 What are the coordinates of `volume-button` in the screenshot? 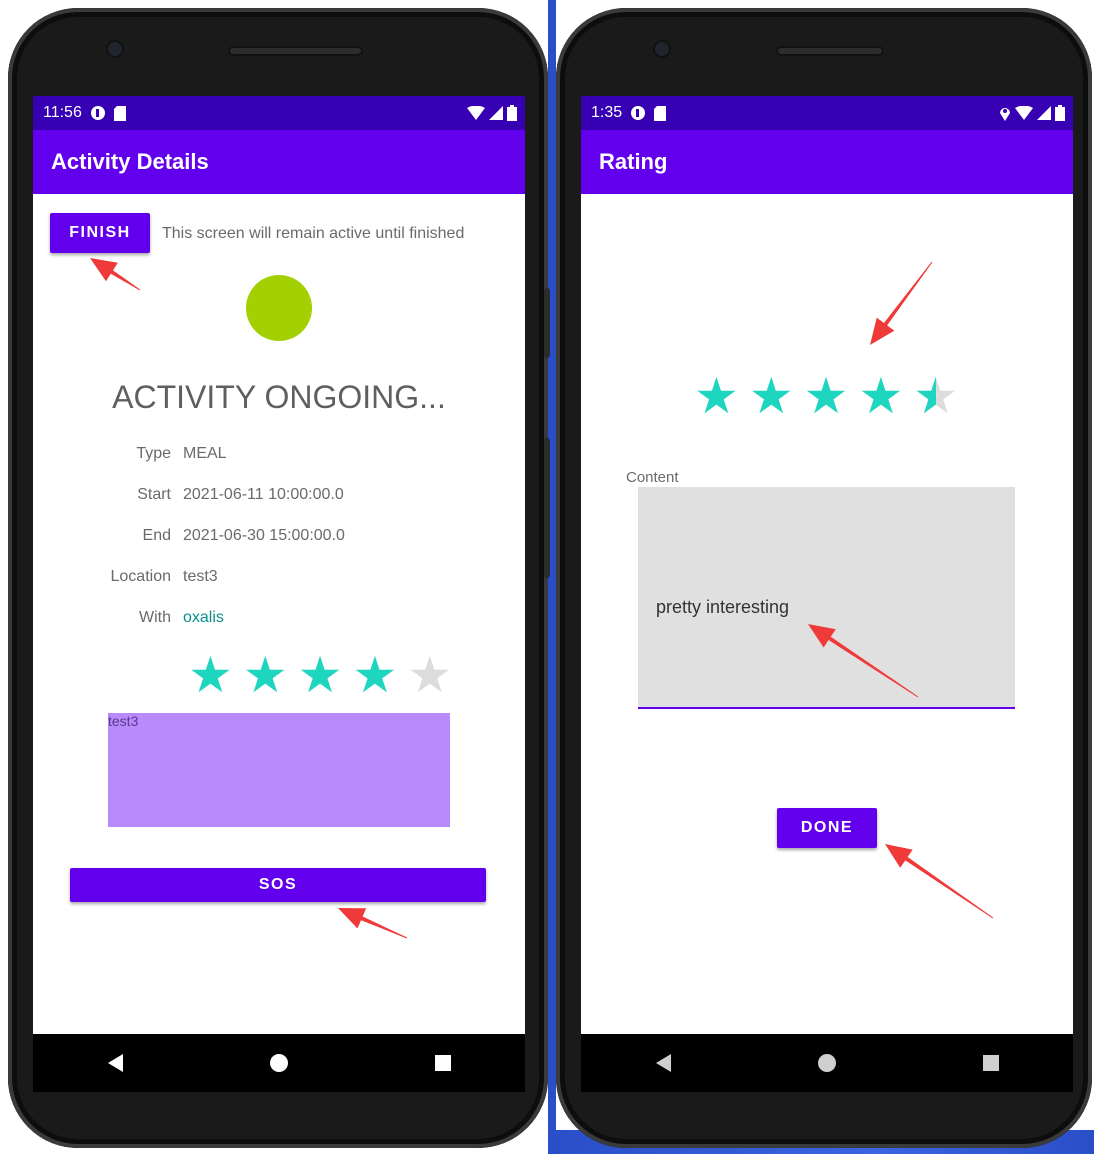 It's located at (547, 323).